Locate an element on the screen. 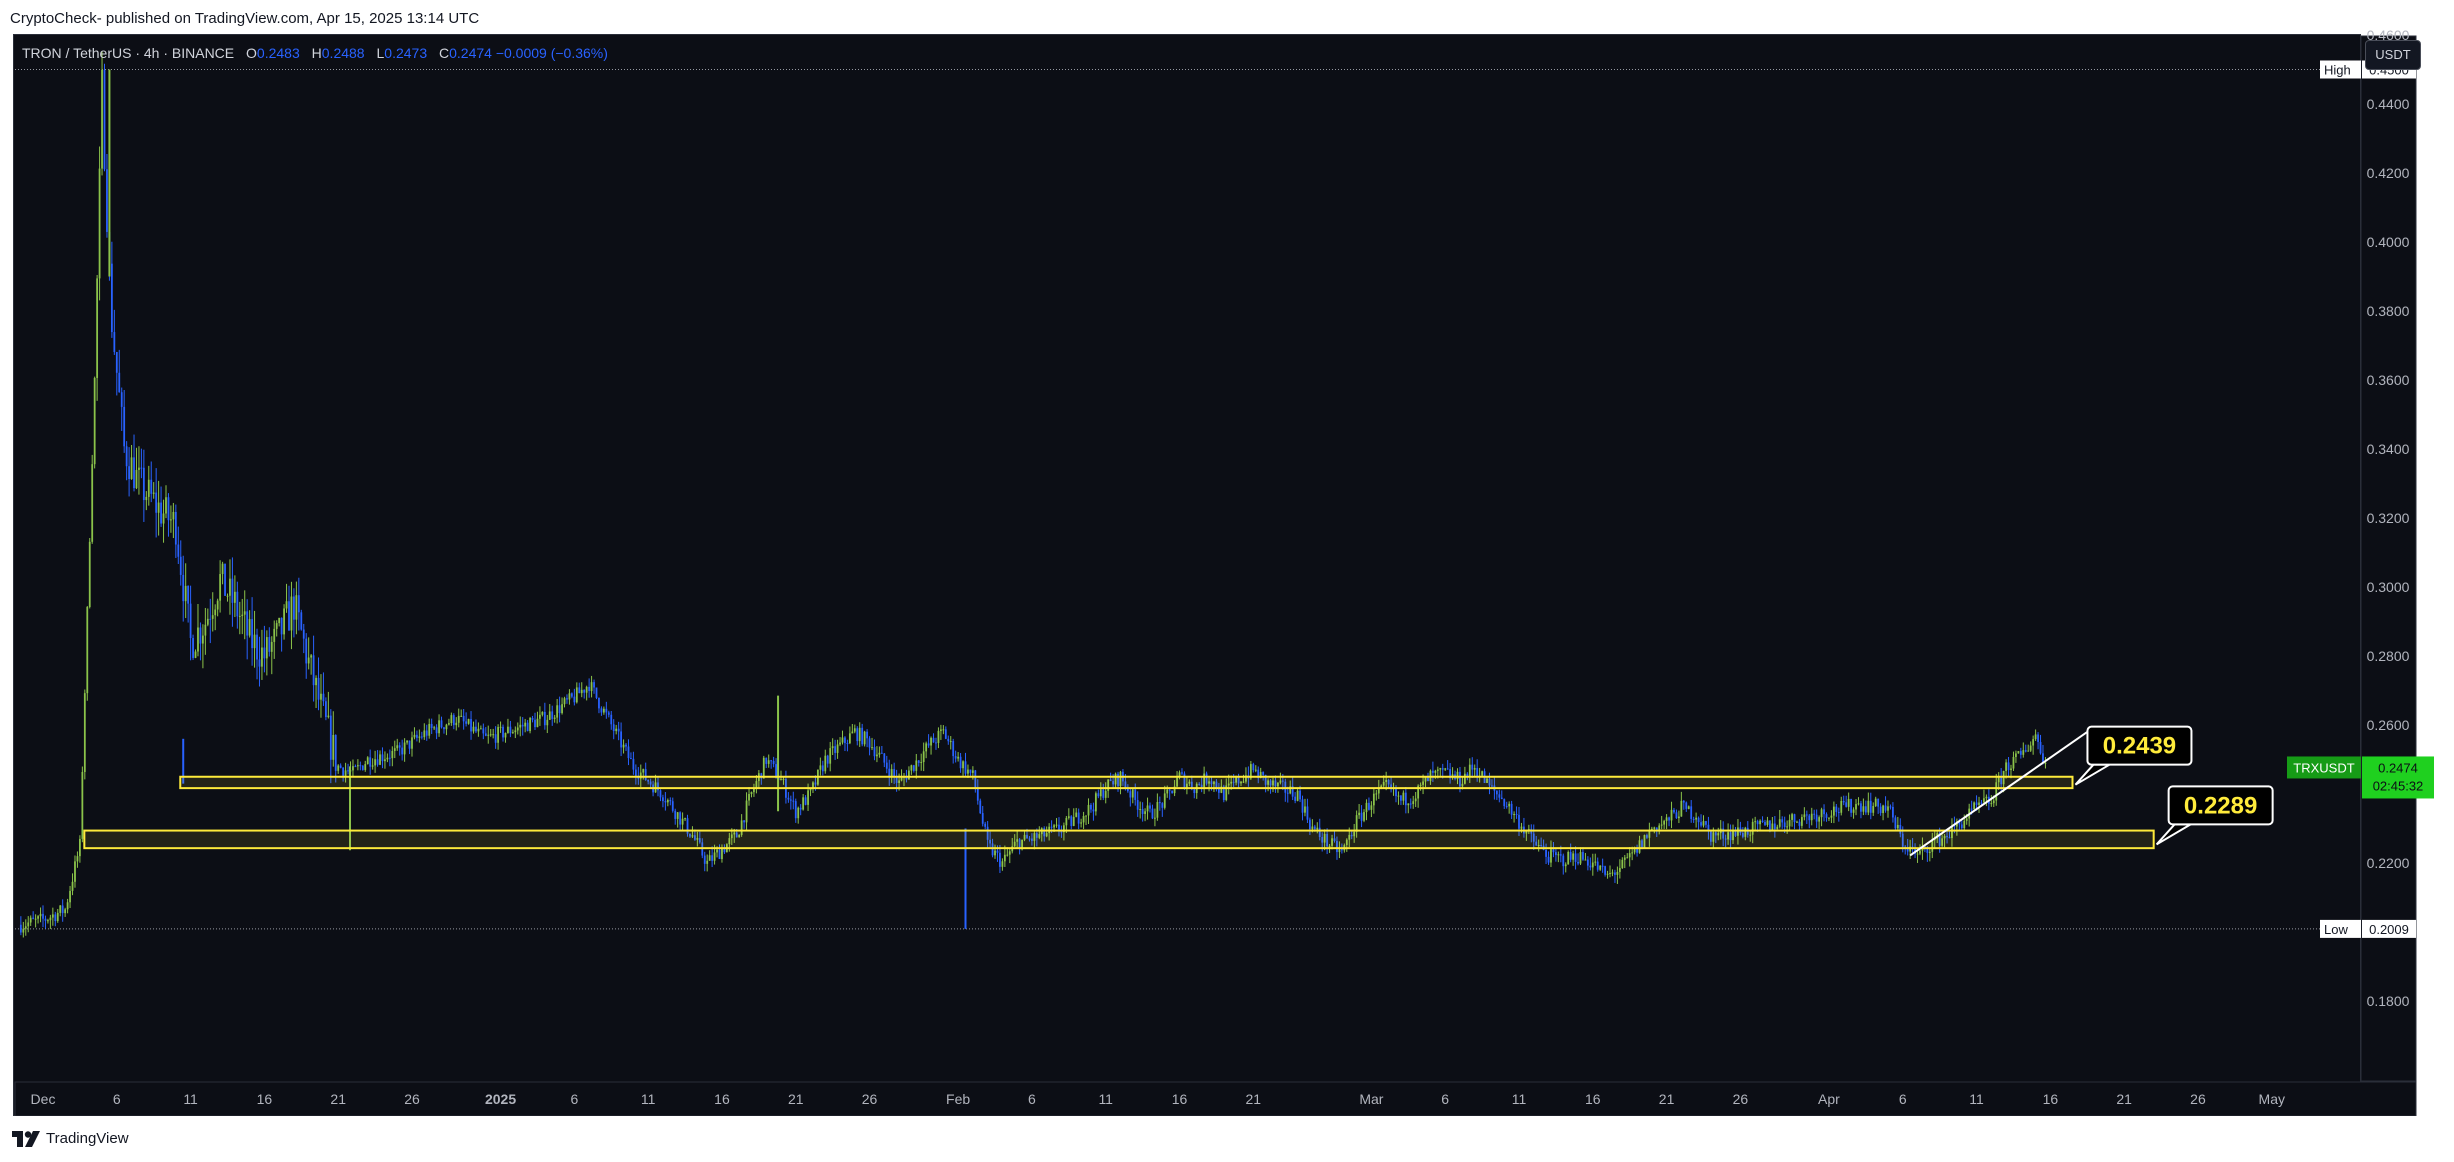  time-tick-label: 26 is located at coordinates (870, 1099).